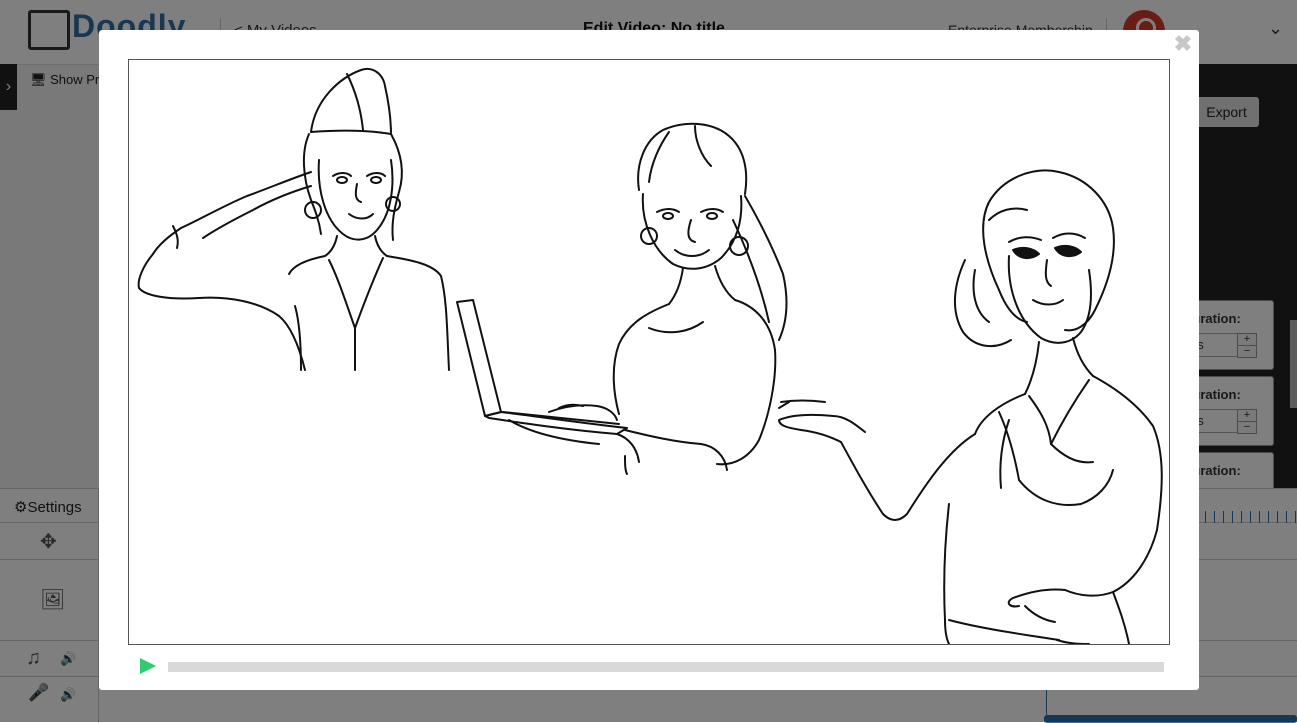 This screenshot has width=1297, height=723. What do you see at coordinates (1183, 44) in the screenshot?
I see `close-icon: ✖` at bounding box center [1183, 44].